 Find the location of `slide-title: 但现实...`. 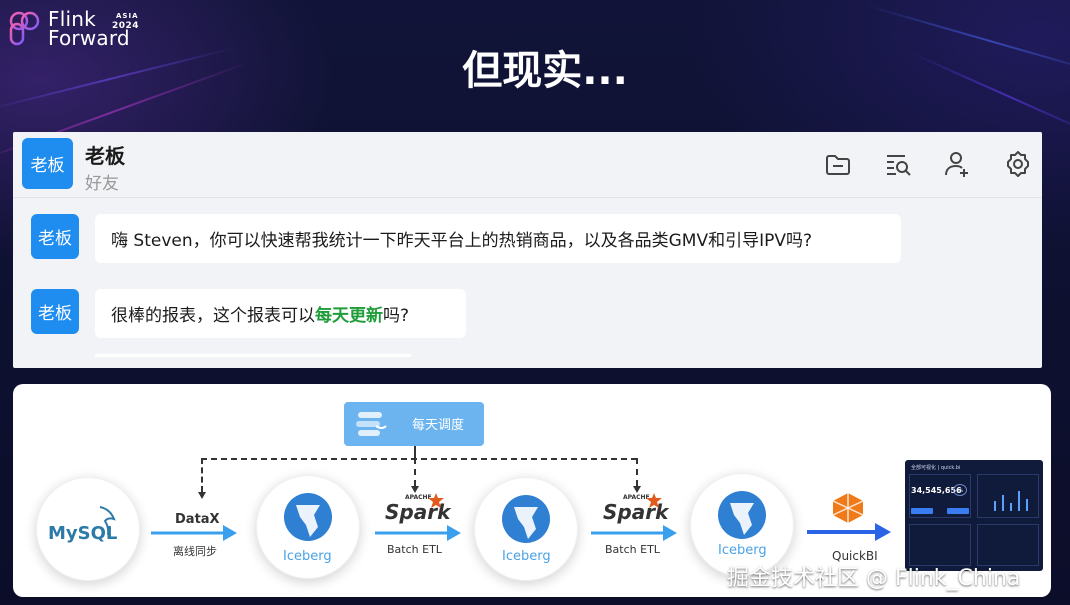

slide-title: 但现实... is located at coordinates (545, 71).